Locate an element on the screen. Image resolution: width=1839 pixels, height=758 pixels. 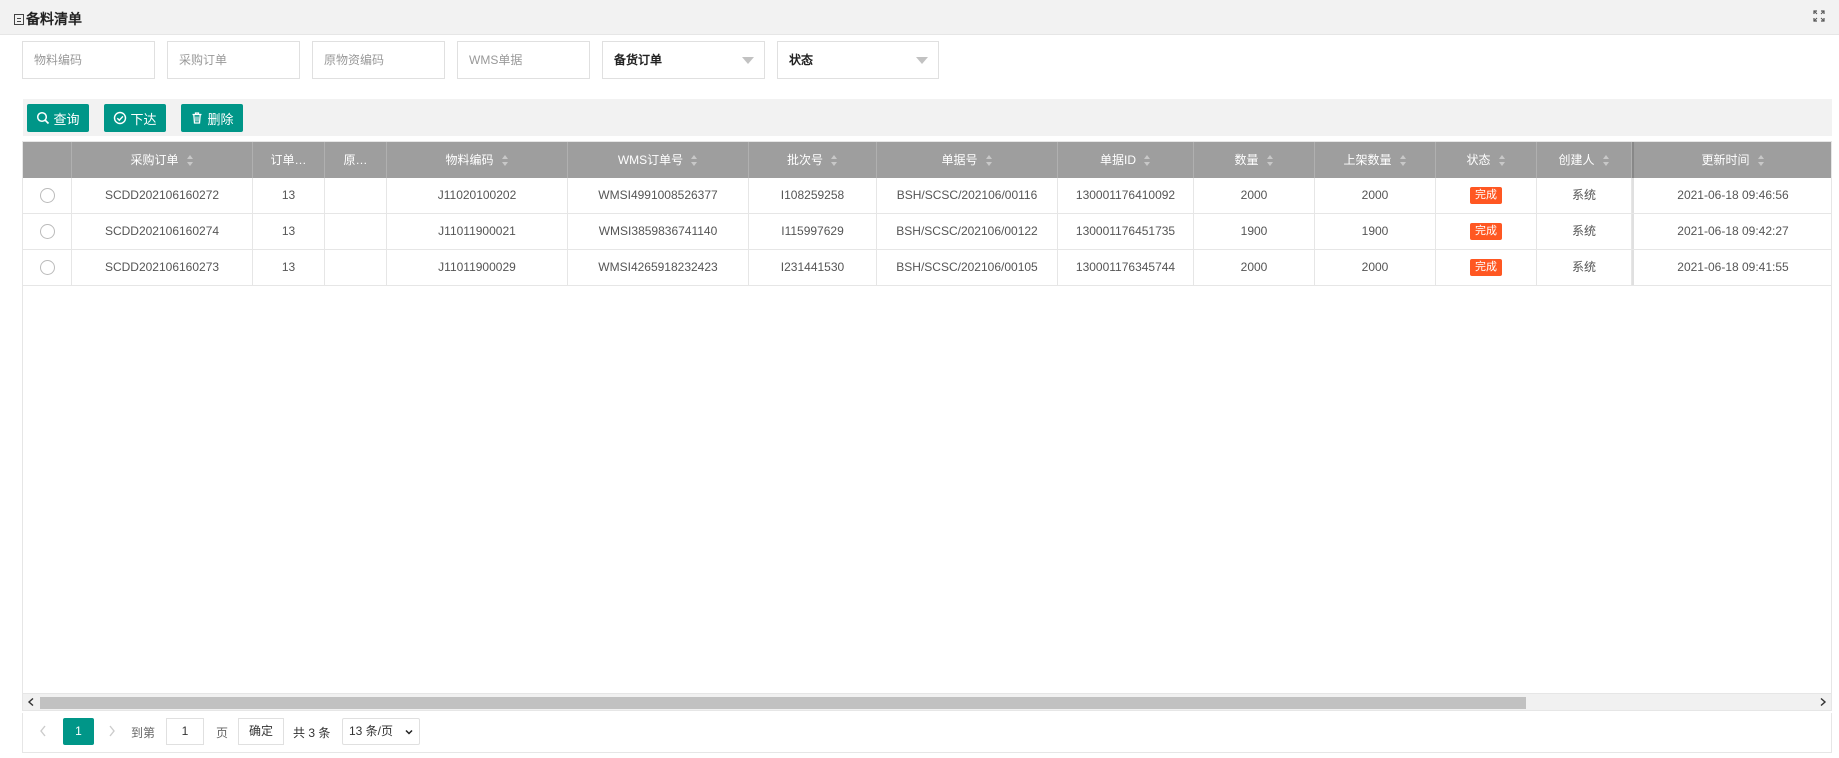
issue-button: 下达 is located at coordinates (135, 118).